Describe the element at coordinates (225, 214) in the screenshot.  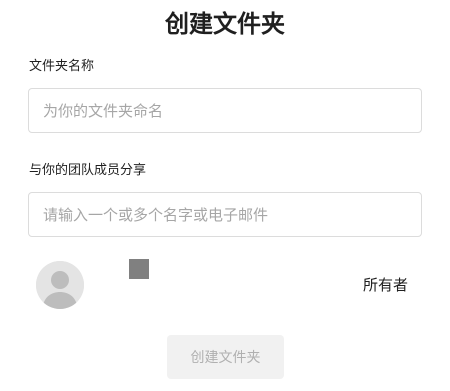
I see `share-members-input` at that location.